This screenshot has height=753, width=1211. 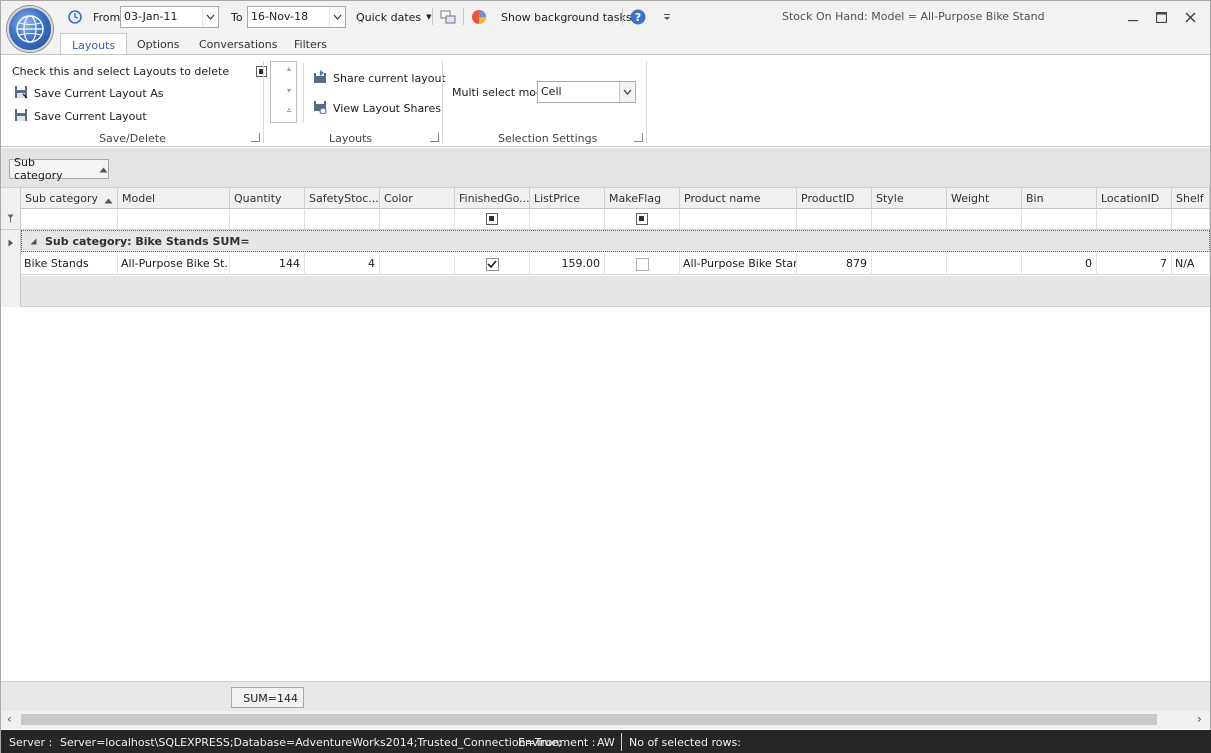 What do you see at coordinates (1191, 198) in the screenshot?
I see `column-header-shelf: Shelf` at bounding box center [1191, 198].